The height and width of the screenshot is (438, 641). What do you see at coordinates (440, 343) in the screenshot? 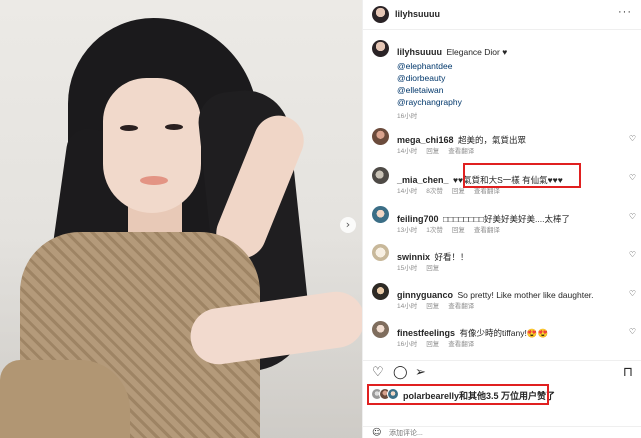
I see `comment-meta: 16小时 回复 查看翻译` at bounding box center [440, 343].